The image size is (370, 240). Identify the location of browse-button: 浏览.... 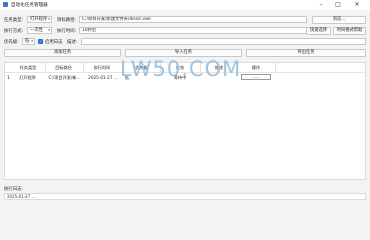
(339, 19).